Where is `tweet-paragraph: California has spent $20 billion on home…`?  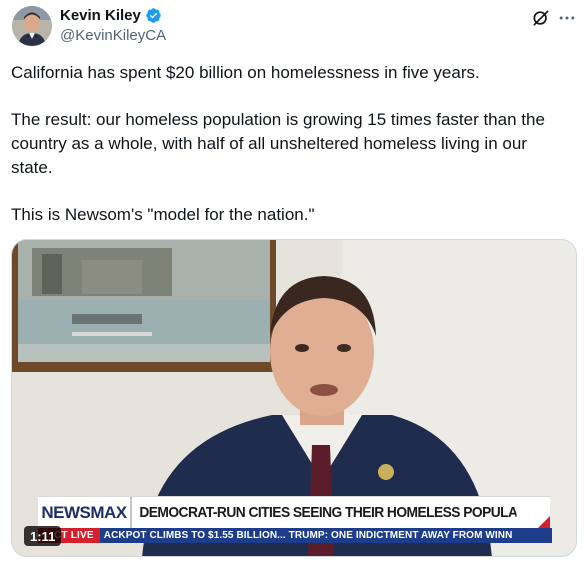 tweet-paragraph: California has spent $20 billion on home… is located at coordinates (245, 72).